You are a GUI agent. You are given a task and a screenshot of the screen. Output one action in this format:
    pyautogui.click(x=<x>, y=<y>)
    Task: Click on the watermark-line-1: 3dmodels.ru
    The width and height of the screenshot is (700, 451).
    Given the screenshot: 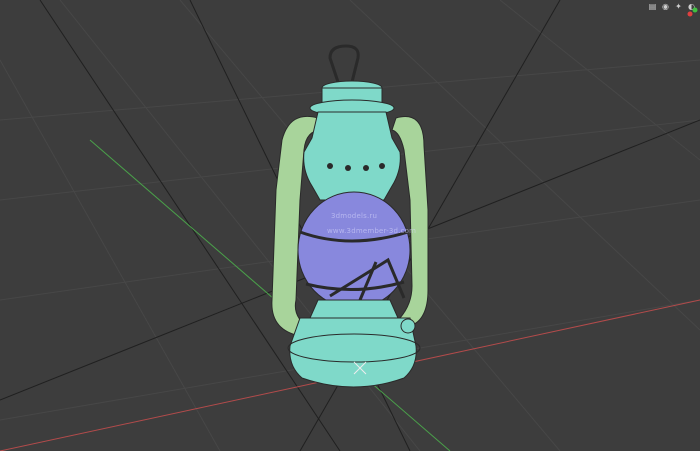 What is the action you would take?
    pyautogui.click(x=354, y=216)
    